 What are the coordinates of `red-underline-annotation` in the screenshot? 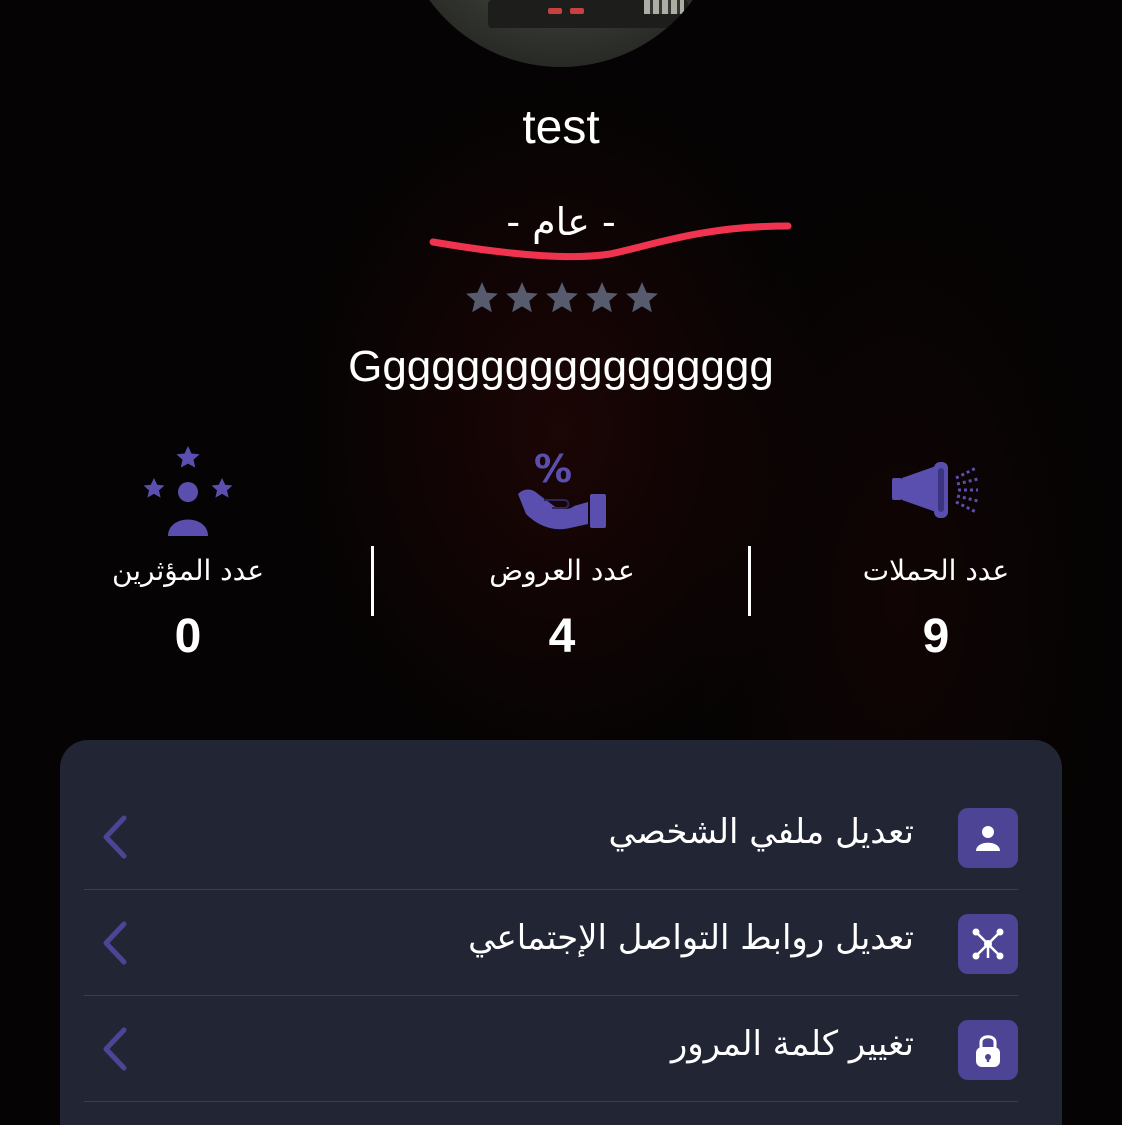 It's located at (610, 241).